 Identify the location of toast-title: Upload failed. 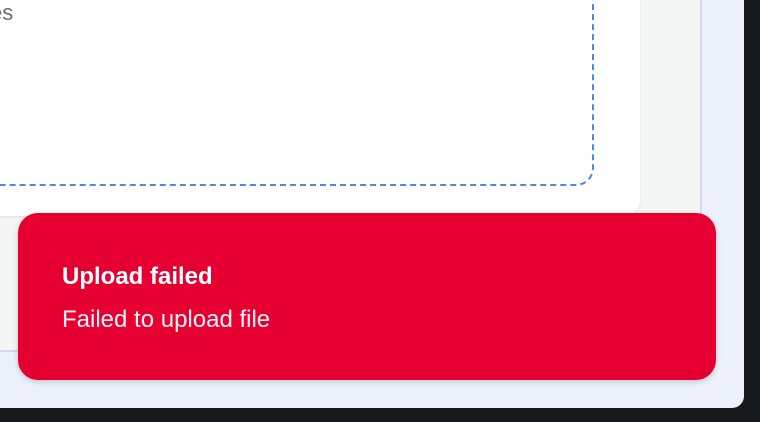
(137, 276).